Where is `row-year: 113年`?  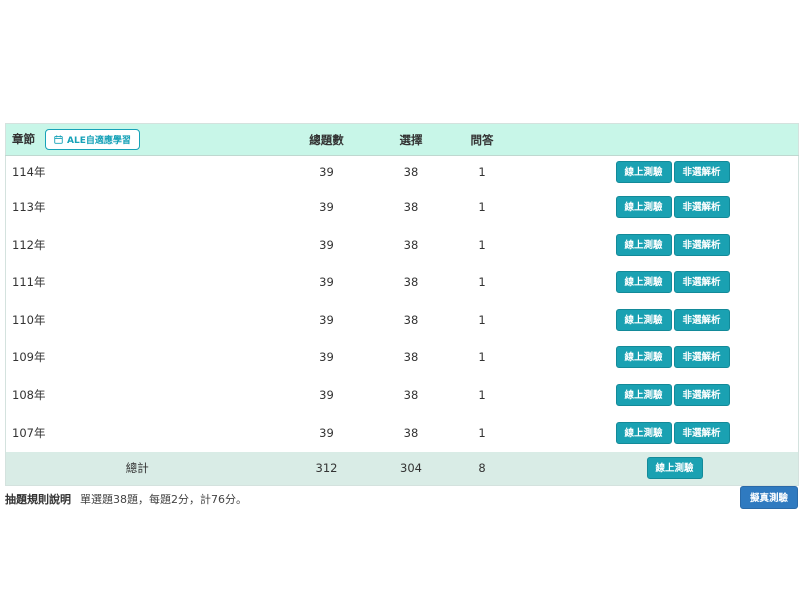 row-year: 113年 is located at coordinates (29, 207).